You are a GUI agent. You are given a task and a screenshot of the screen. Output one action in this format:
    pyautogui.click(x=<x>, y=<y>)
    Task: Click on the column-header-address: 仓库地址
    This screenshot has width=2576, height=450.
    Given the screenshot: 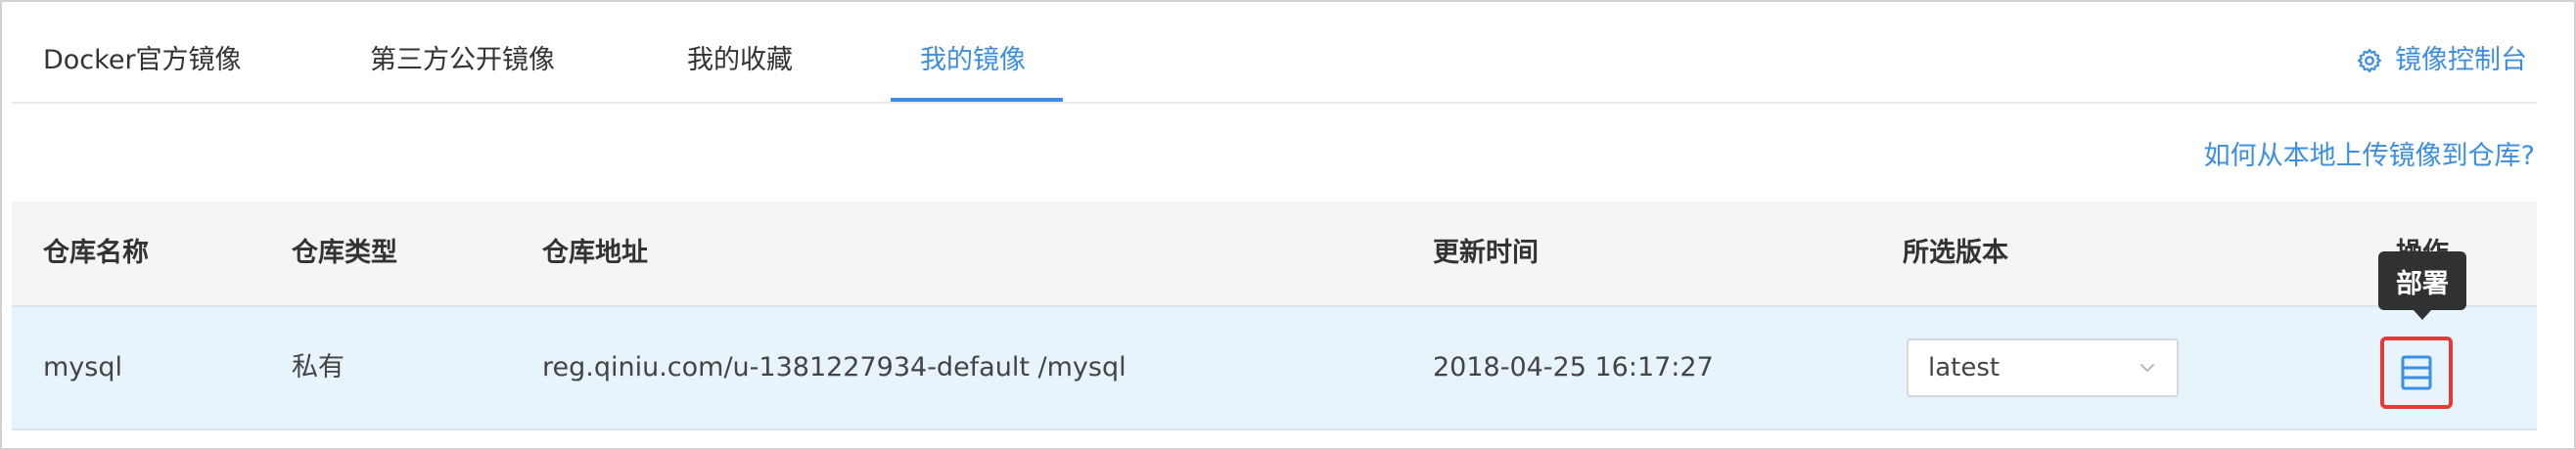 What is the action you would take?
    pyautogui.click(x=595, y=253)
    